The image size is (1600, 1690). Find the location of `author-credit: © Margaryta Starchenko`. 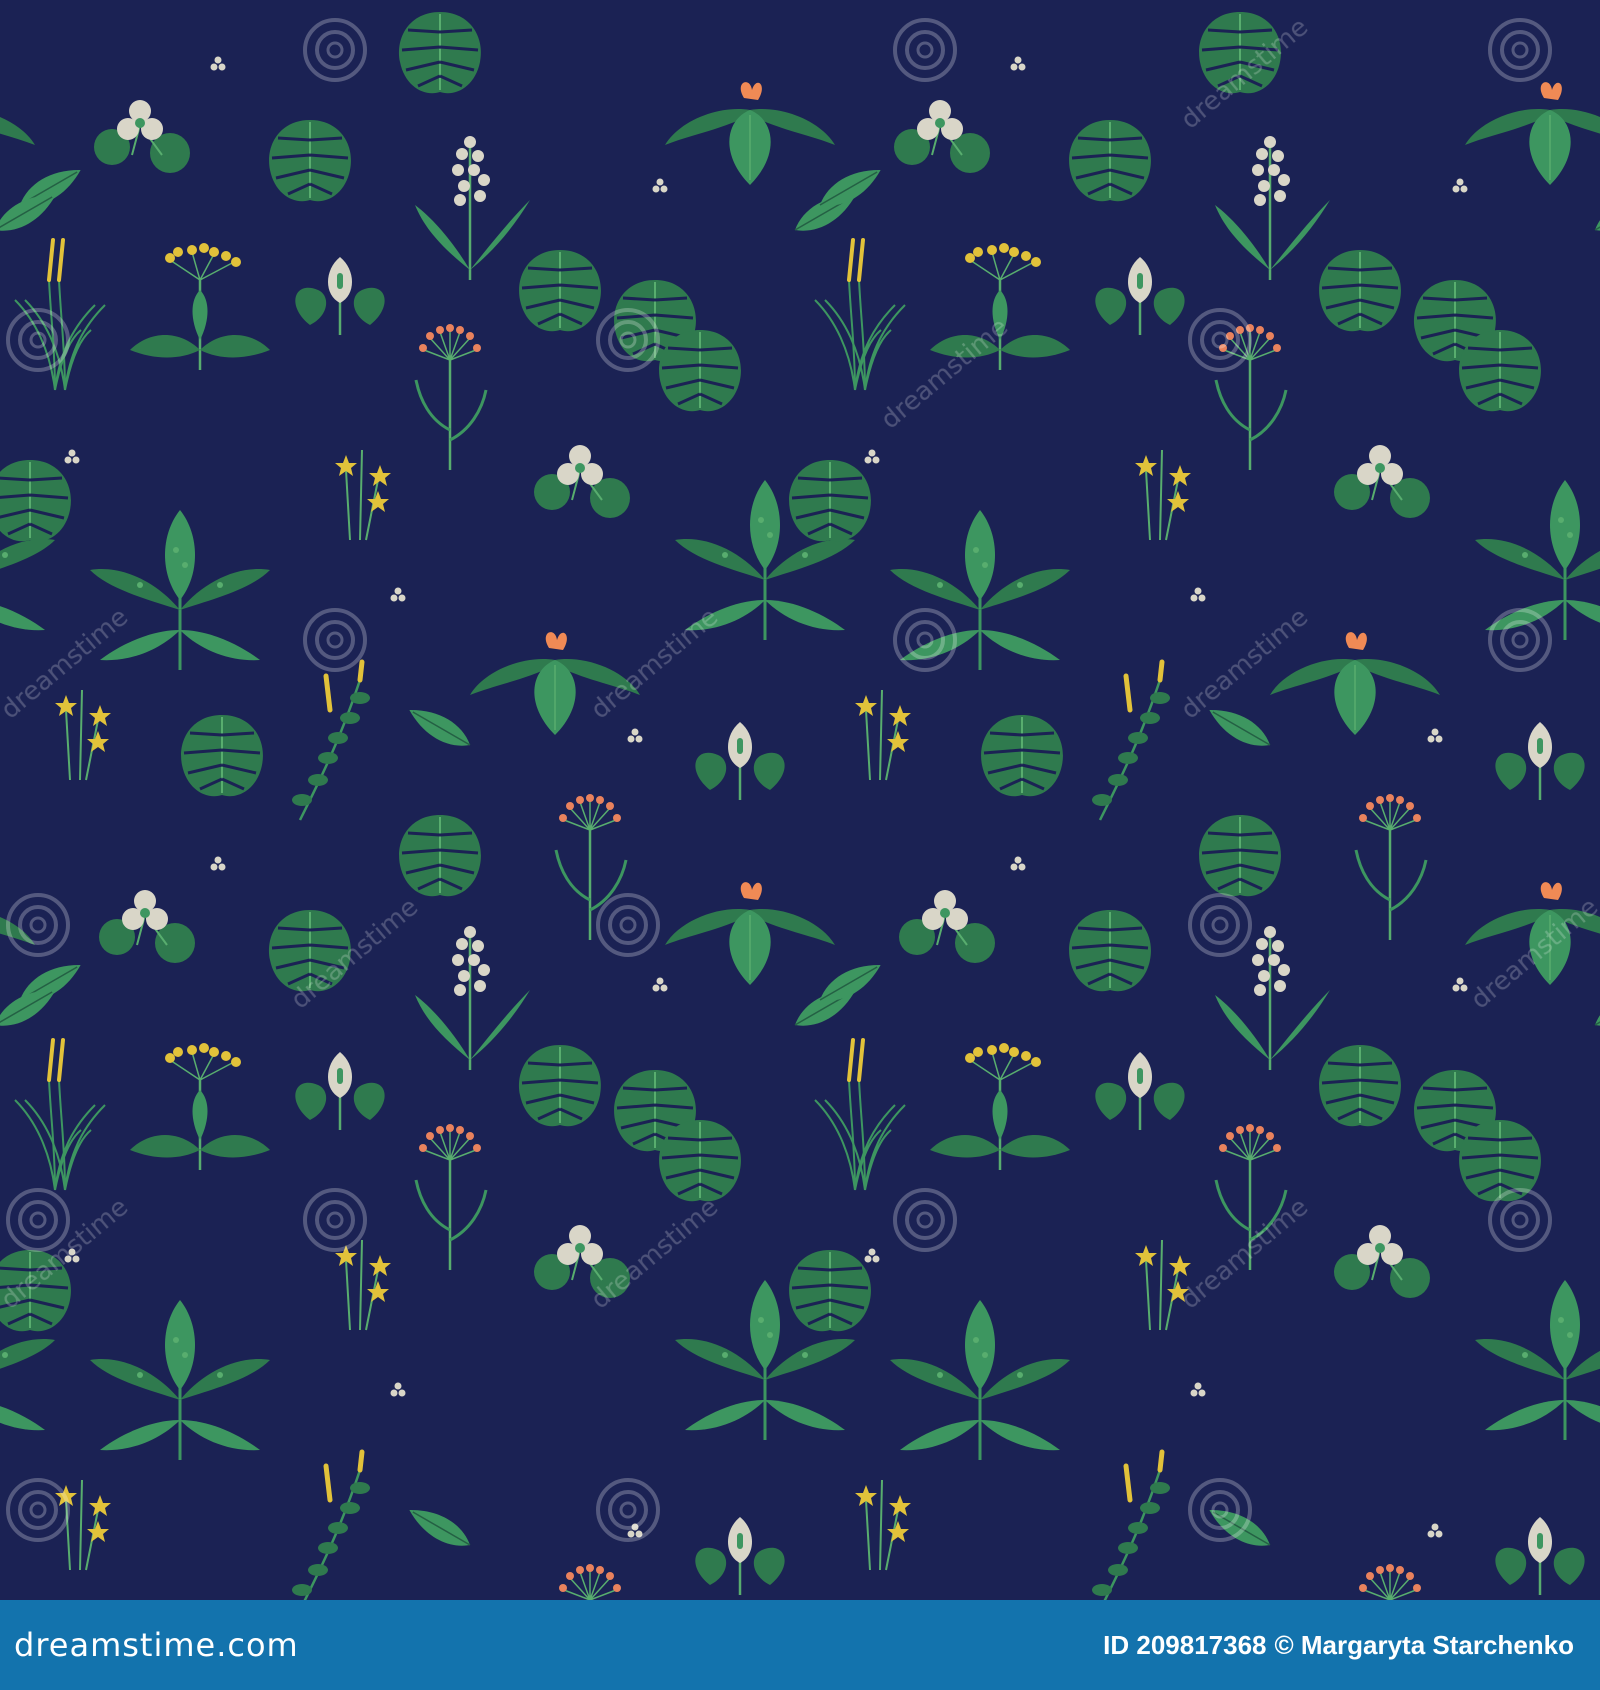

author-credit: © Margaryta Starchenko is located at coordinates (1424, 1644).